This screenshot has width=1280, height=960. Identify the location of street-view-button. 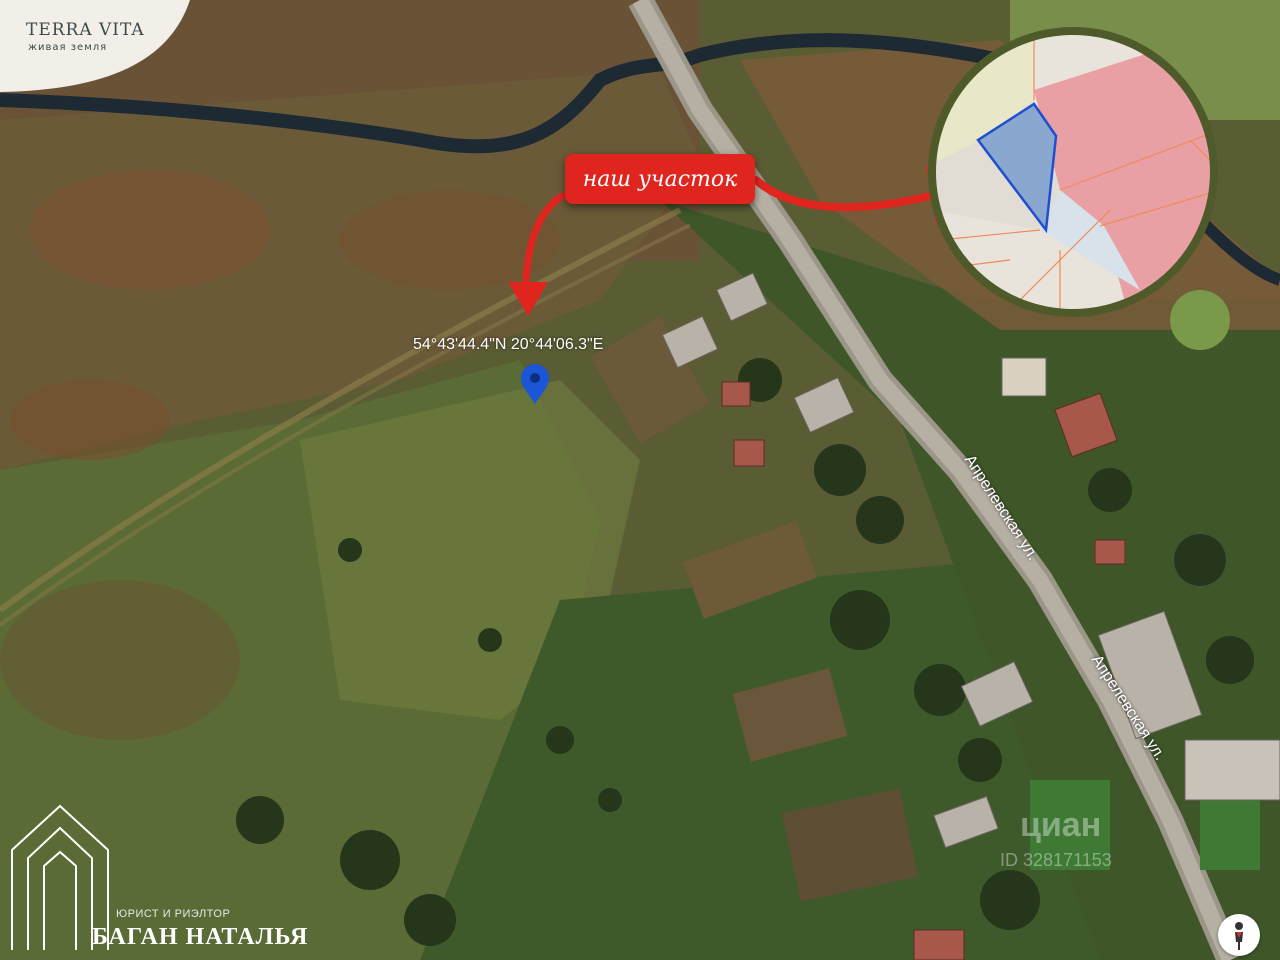
(1239, 935).